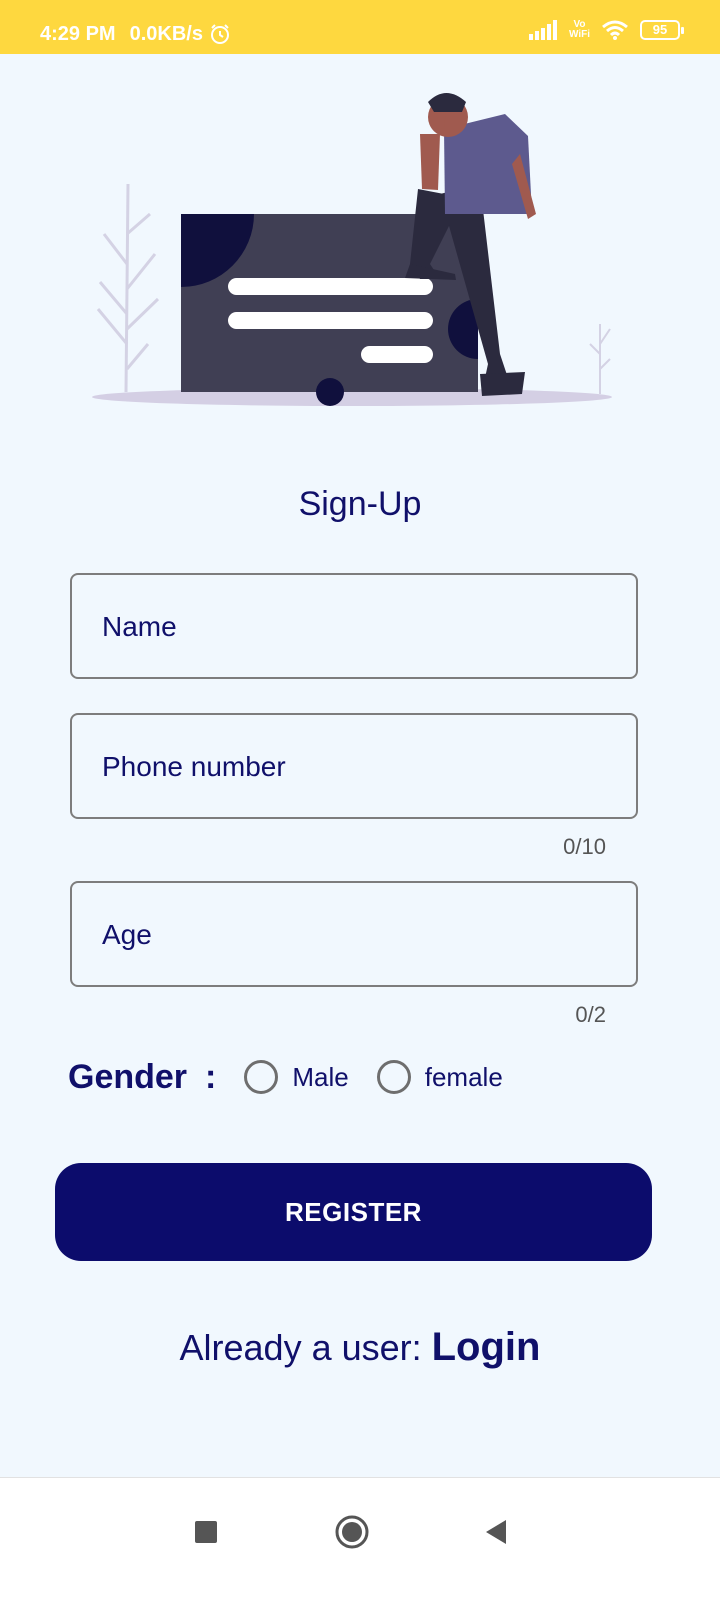  What do you see at coordinates (330, 392) in the screenshot?
I see `board-bottom-dot` at bounding box center [330, 392].